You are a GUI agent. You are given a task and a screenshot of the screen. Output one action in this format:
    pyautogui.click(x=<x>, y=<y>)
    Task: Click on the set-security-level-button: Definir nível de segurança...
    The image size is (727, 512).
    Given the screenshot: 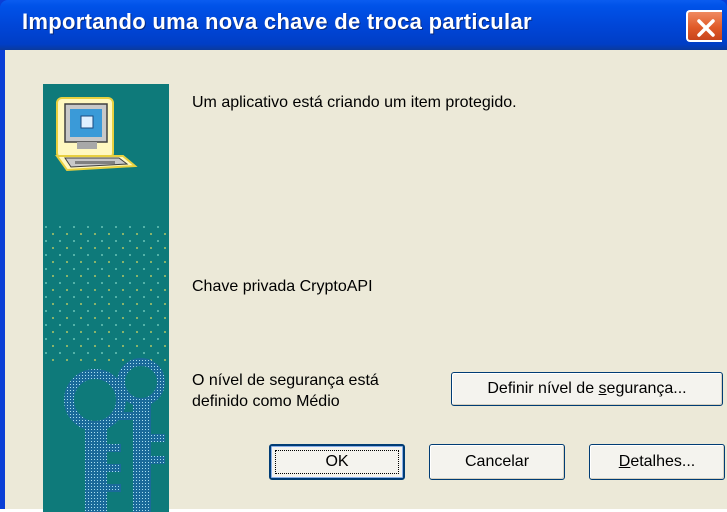 What is the action you would take?
    pyautogui.click(x=587, y=389)
    